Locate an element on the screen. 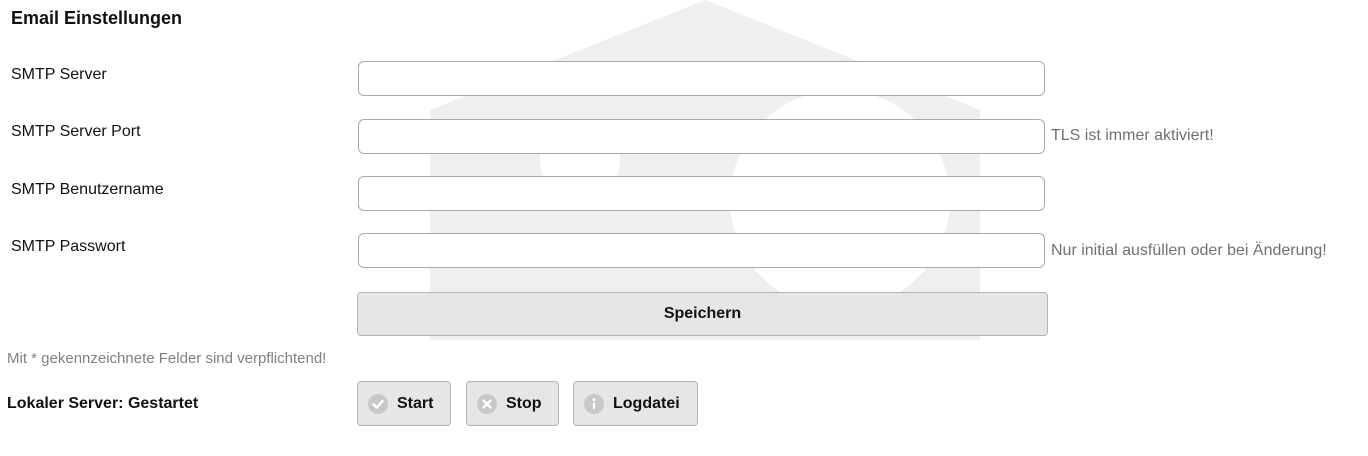 This screenshot has width=1368, height=456. page-title: Email Einstellungen is located at coordinates (97, 18).